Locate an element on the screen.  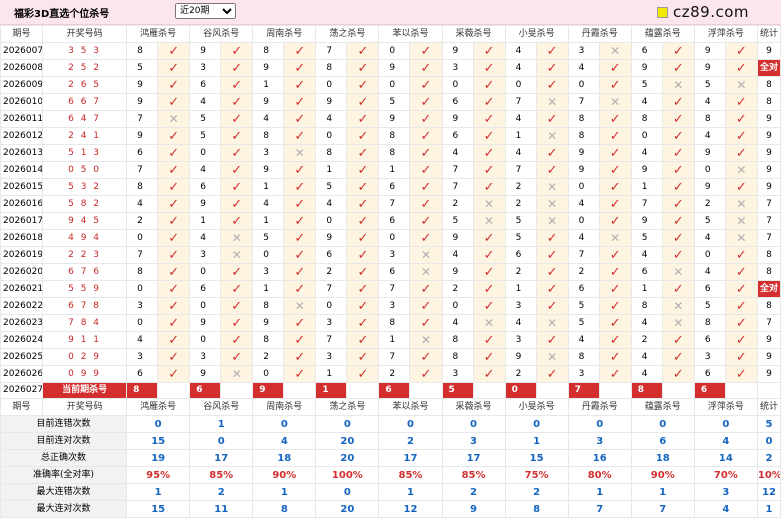
draw-number-cell: 2 2 3 is located at coordinates (85, 255).